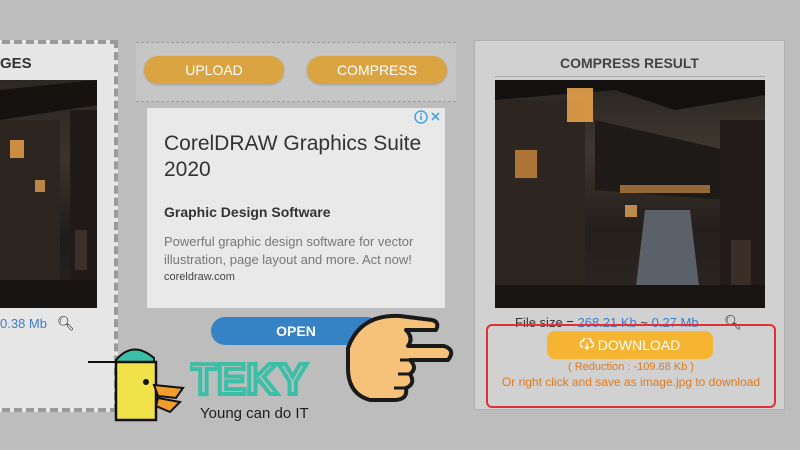  I want to click on ad-url: coreldraw.com, so click(199, 277).